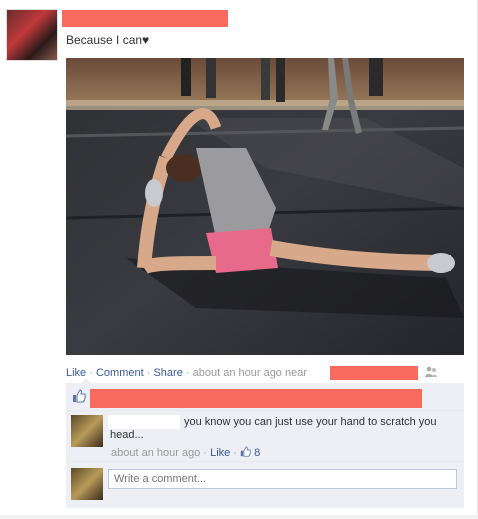  I want to click on write-comment-input, so click(282, 479).